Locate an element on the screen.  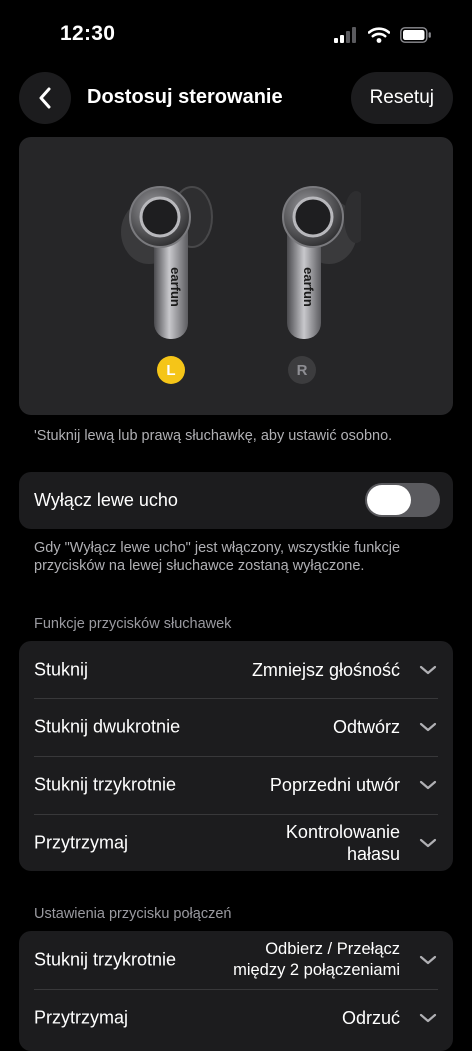
list-item-tap: Stuknij Zmniejsz głośność is located at coordinates (236, 669).